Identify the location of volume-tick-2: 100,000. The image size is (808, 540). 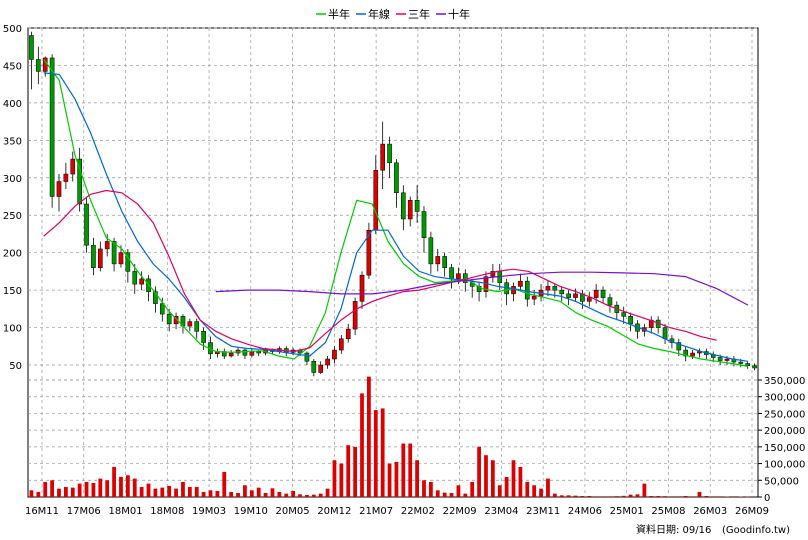
(784, 465).